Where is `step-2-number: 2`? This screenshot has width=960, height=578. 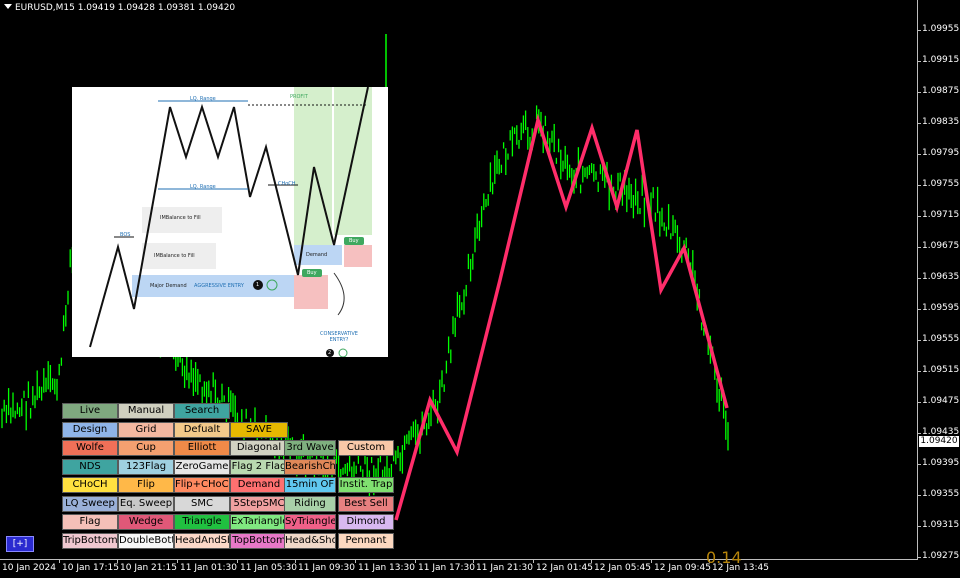
step-2-number: 2 is located at coordinates (330, 353).